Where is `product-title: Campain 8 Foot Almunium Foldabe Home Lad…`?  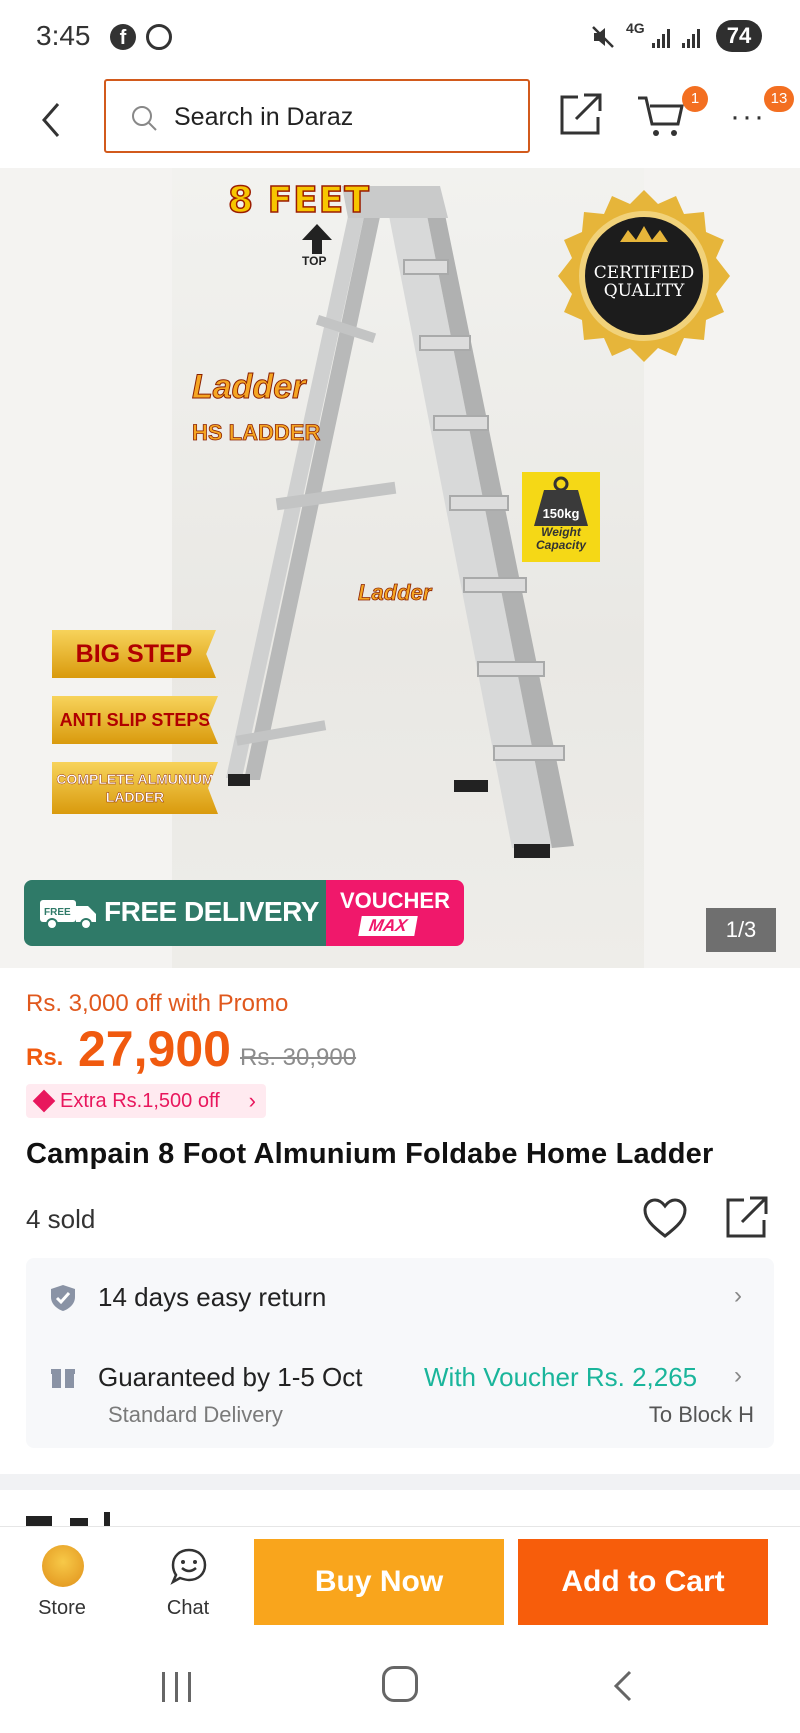 product-title: Campain 8 Foot Almunium Foldabe Home Lad… is located at coordinates (370, 1154).